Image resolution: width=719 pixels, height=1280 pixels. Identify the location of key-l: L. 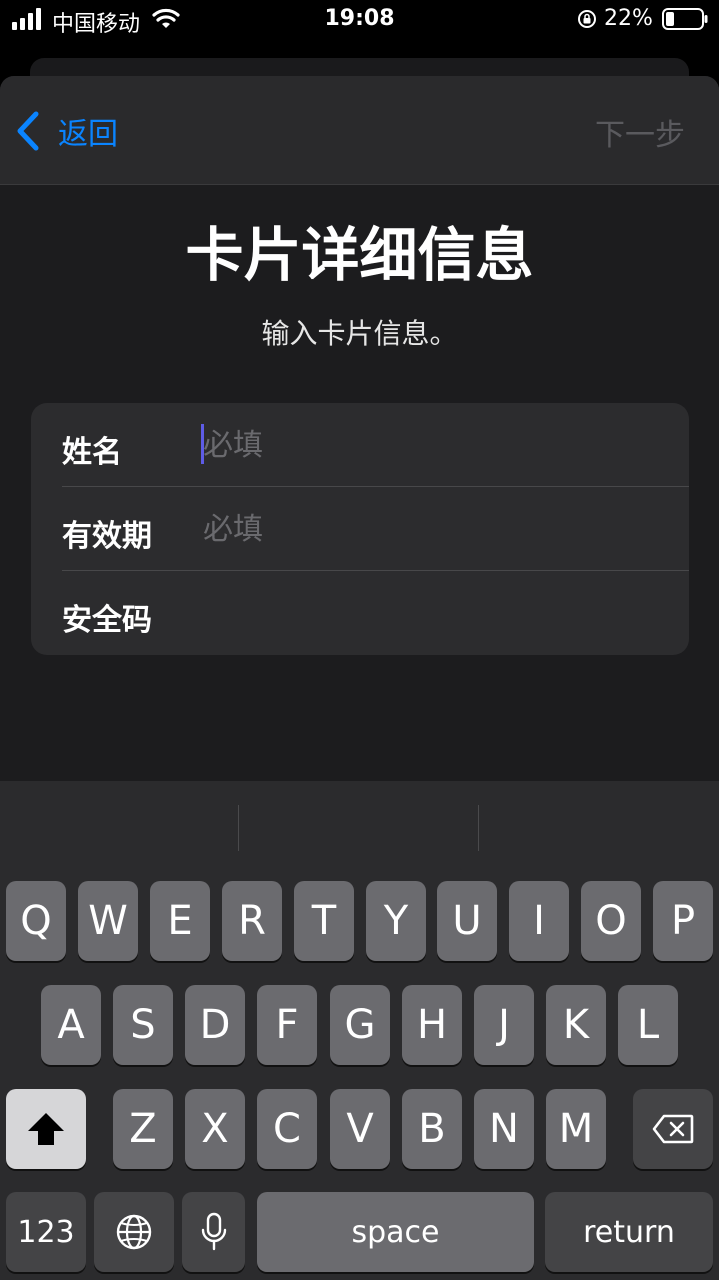
(648, 1025).